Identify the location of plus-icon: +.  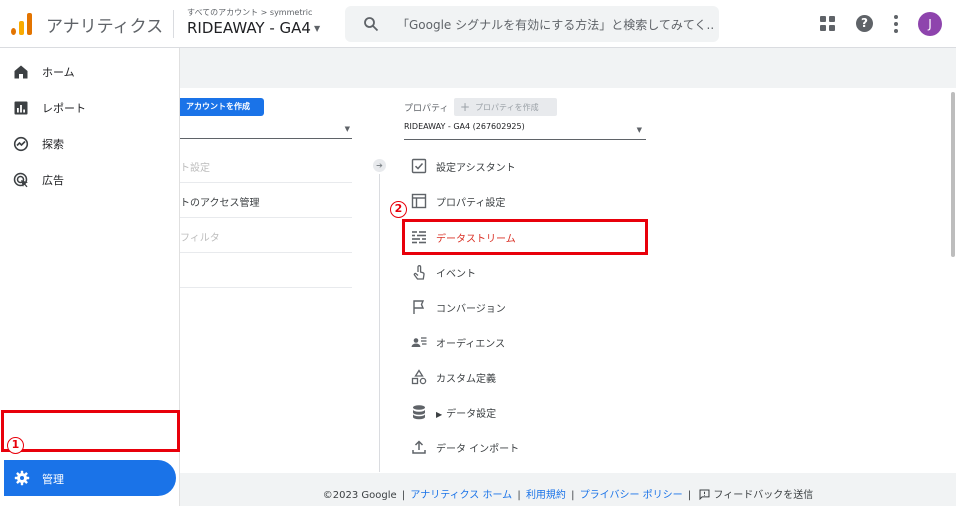
(465, 107).